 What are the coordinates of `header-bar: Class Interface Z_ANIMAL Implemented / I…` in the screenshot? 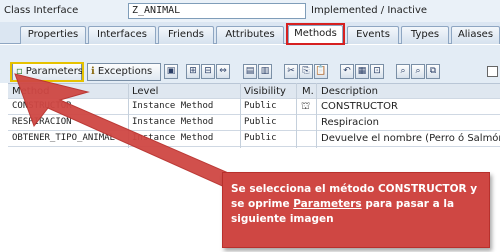 It's located at (250, 11).